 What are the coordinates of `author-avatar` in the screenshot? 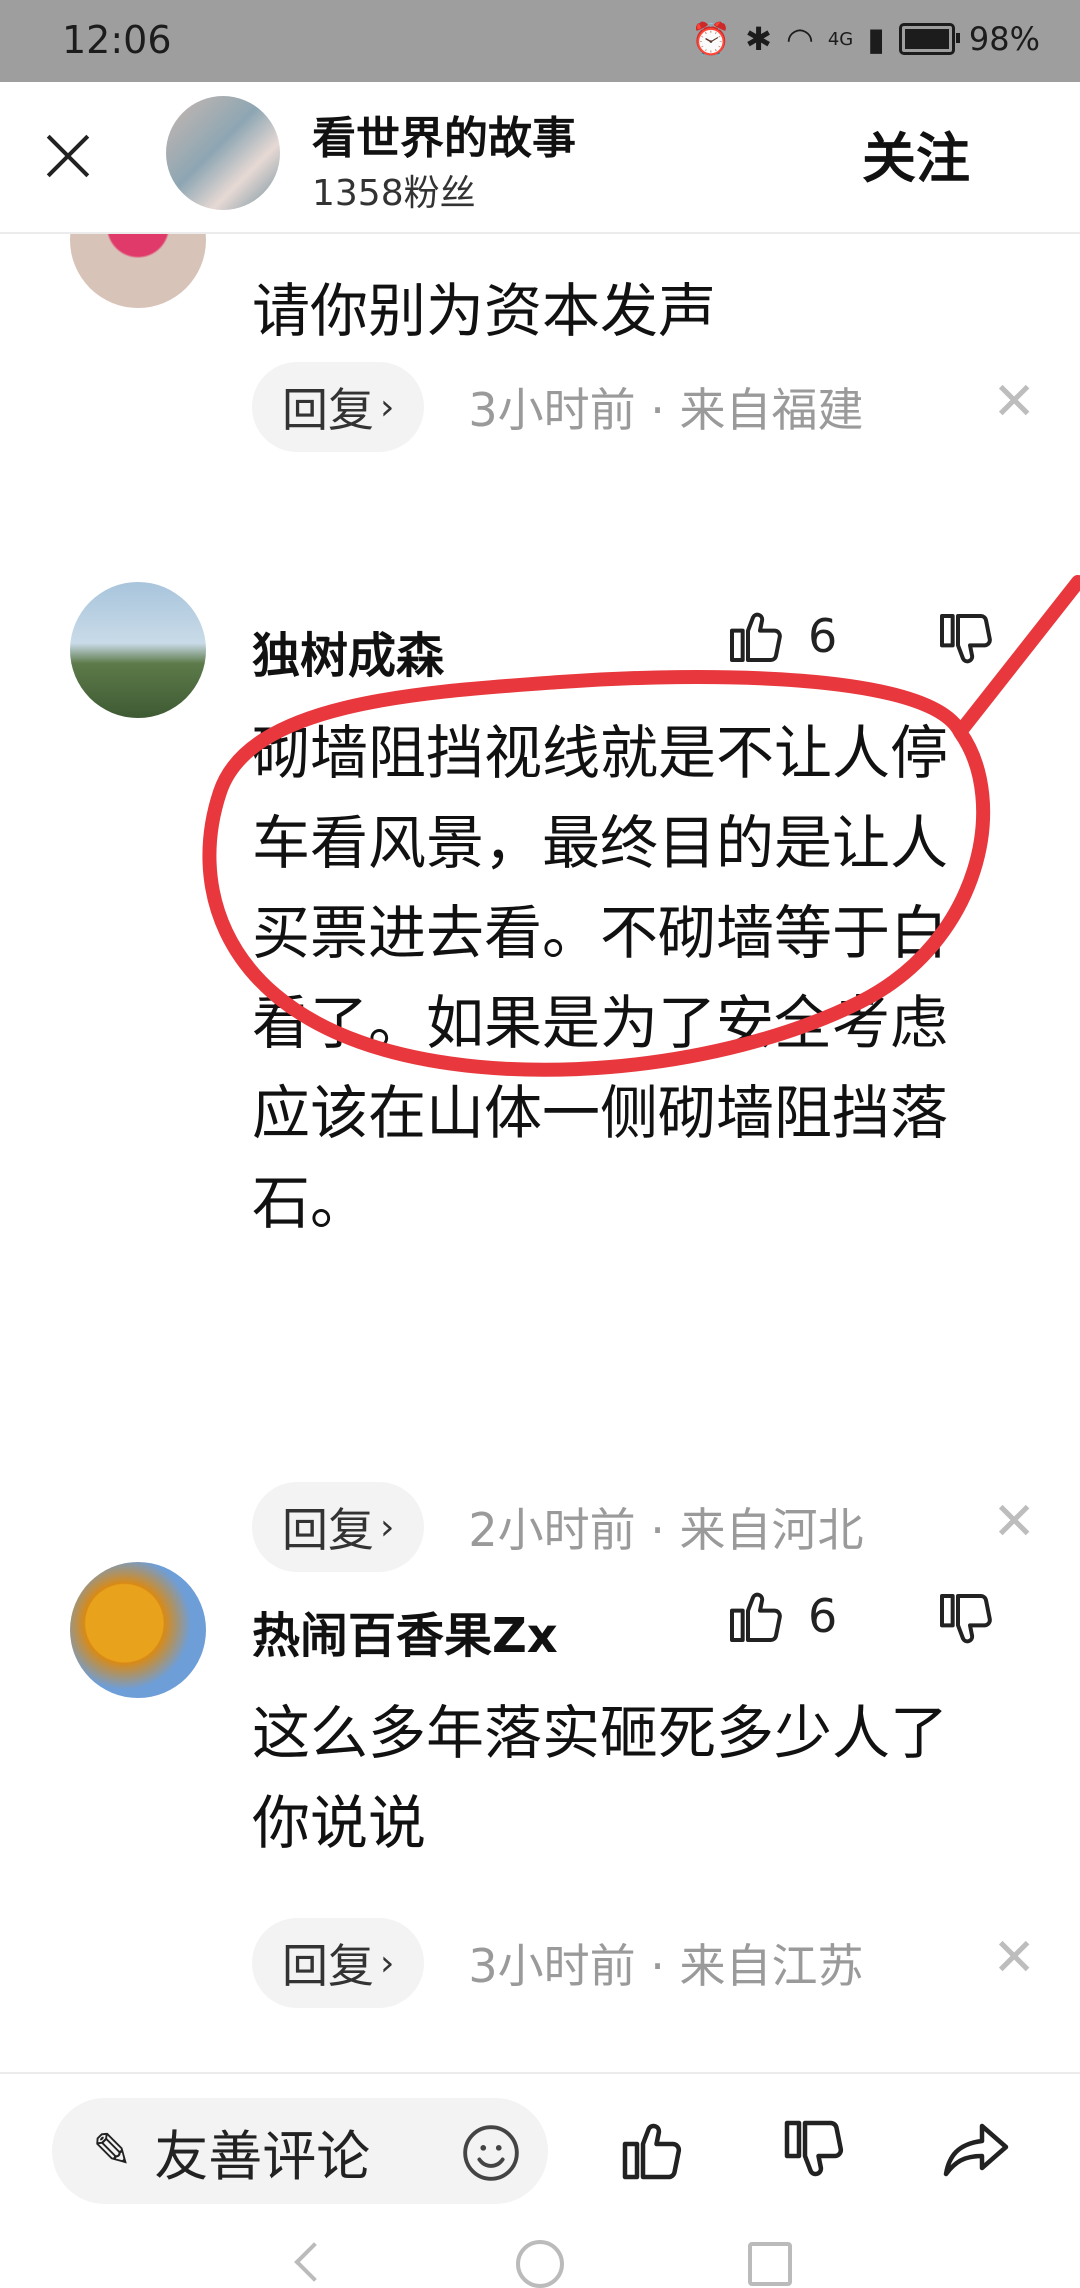 It's located at (223, 153).